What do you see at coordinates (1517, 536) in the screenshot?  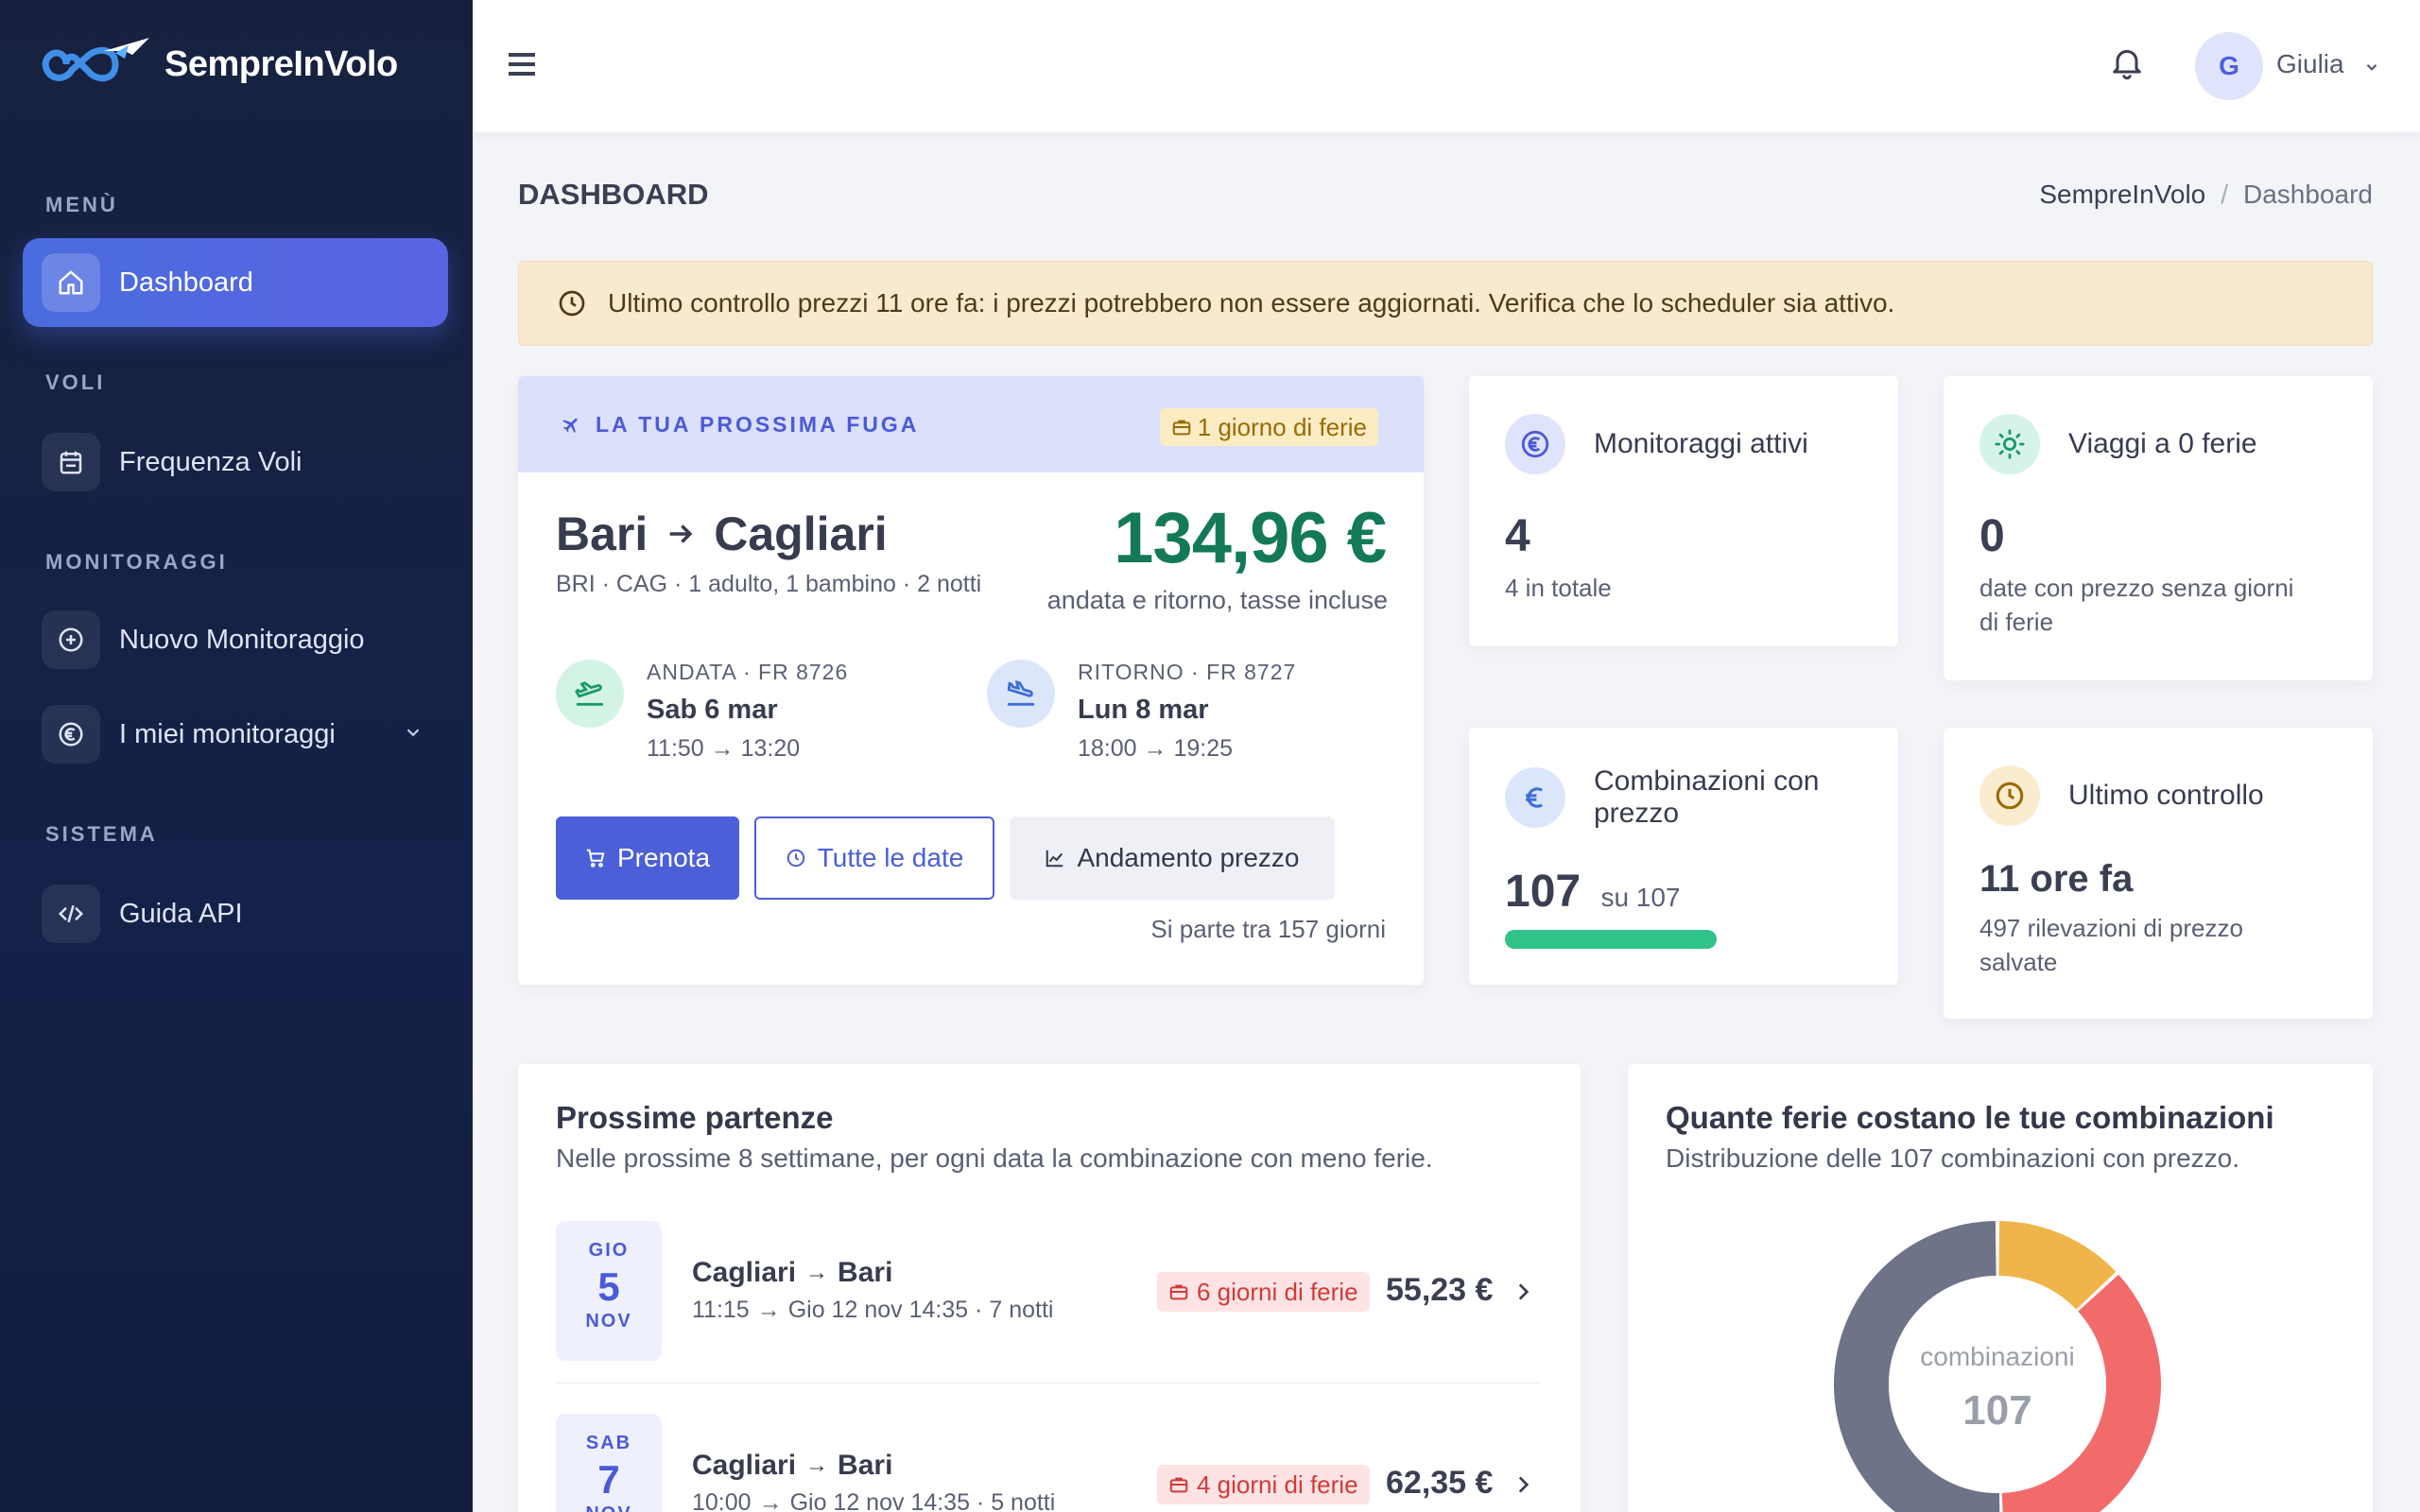 I see `stat-value: 4` at bounding box center [1517, 536].